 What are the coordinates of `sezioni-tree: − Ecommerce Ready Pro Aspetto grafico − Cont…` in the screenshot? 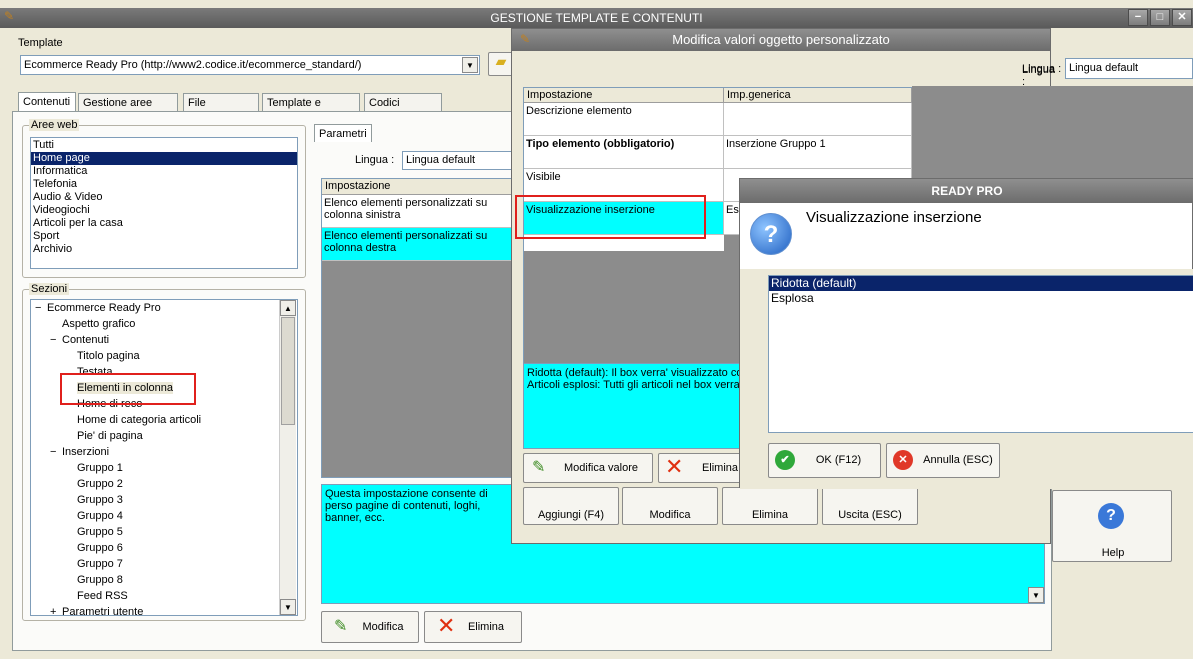 It's located at (164, 457).